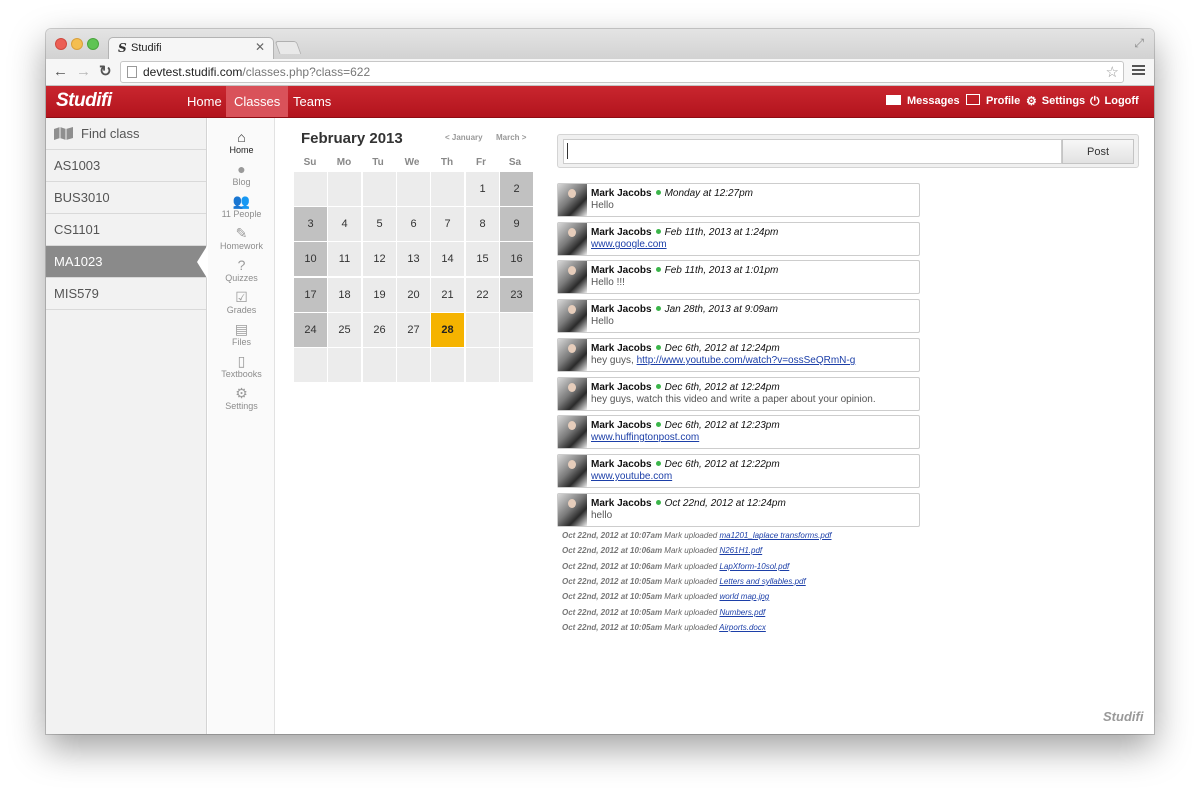 The height and width of the screenshot is (798, 1200). What do you see at coordinates (241, 398) in the screenshot?
I see `rail-settings: ⚙ Settings` at bounding box center [241, 398].